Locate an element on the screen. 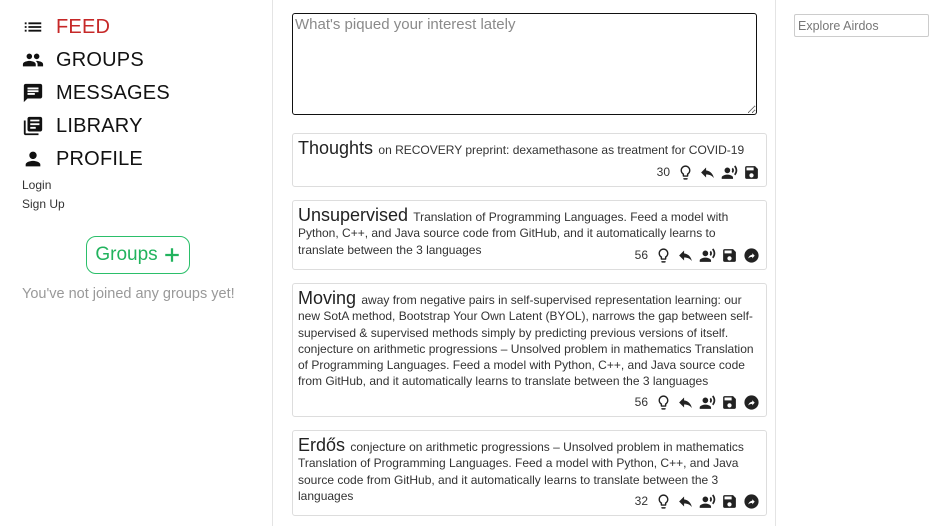  plus-icon is located at coordinates (171, 255).